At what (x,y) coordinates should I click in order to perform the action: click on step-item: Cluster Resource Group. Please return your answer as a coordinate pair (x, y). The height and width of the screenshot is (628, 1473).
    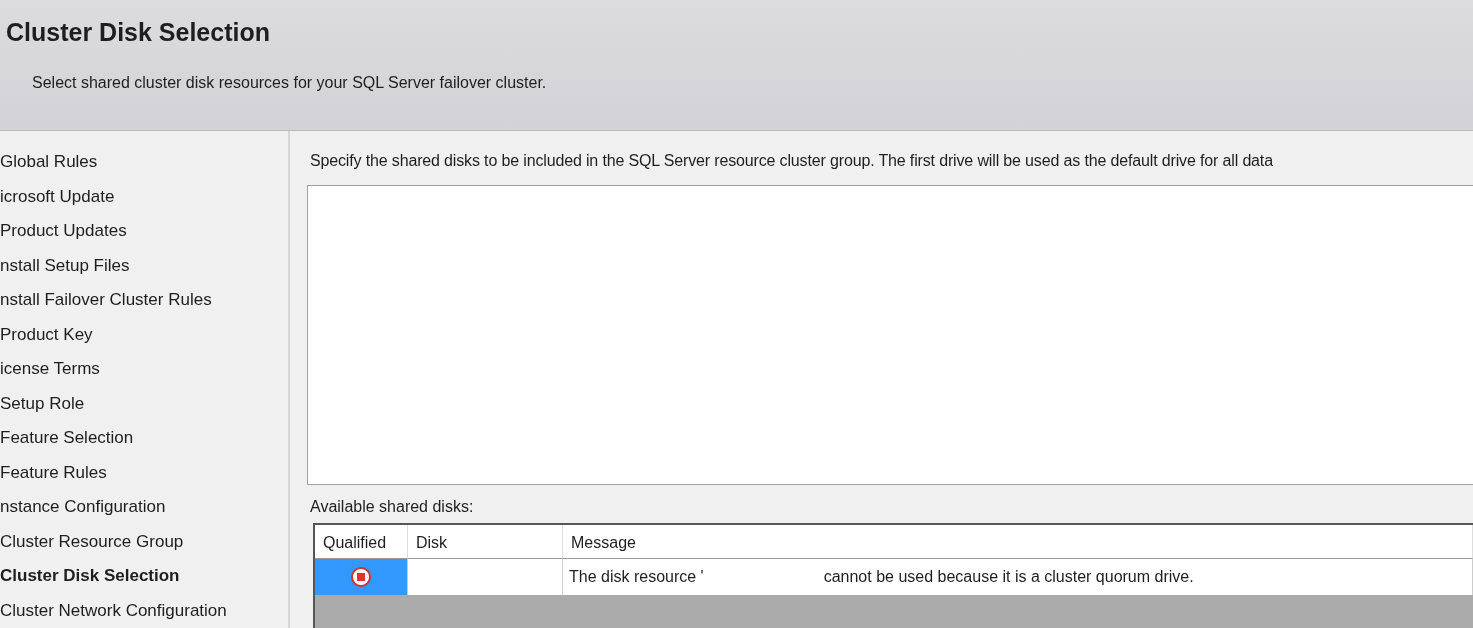
    Looking at the image, I should click on (144, 548).